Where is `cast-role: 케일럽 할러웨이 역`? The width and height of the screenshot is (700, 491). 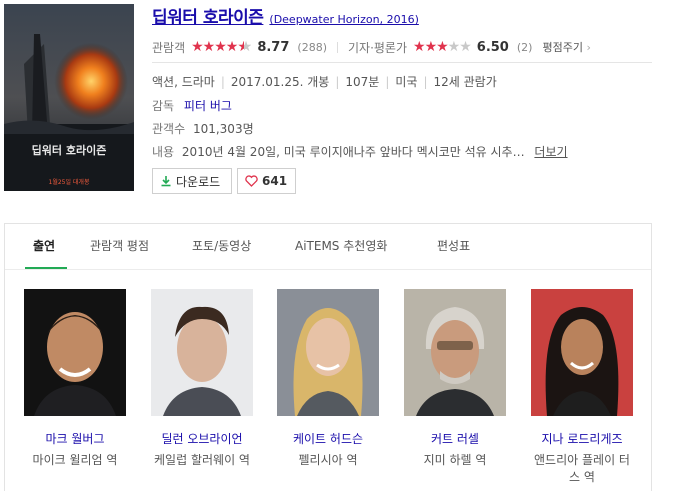 cast-role: 케일럽 할러웨이 역 is located at coordinates (202, 460).